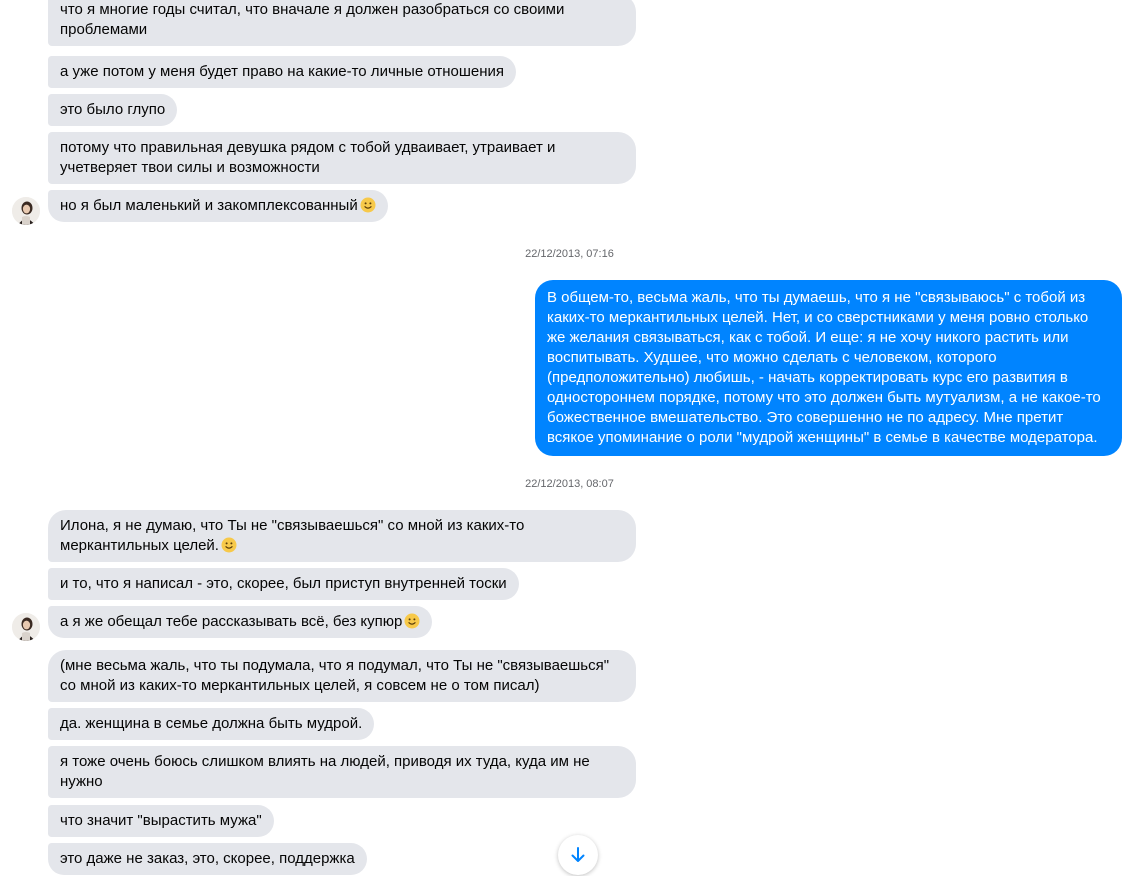 The width and height of the screenshot is (1139, 876). What do you see at coordinates (569, 484) in the screenshot?
I see `timestamp: 22/12/2013, 08:07` at bounding box center [569, 484].